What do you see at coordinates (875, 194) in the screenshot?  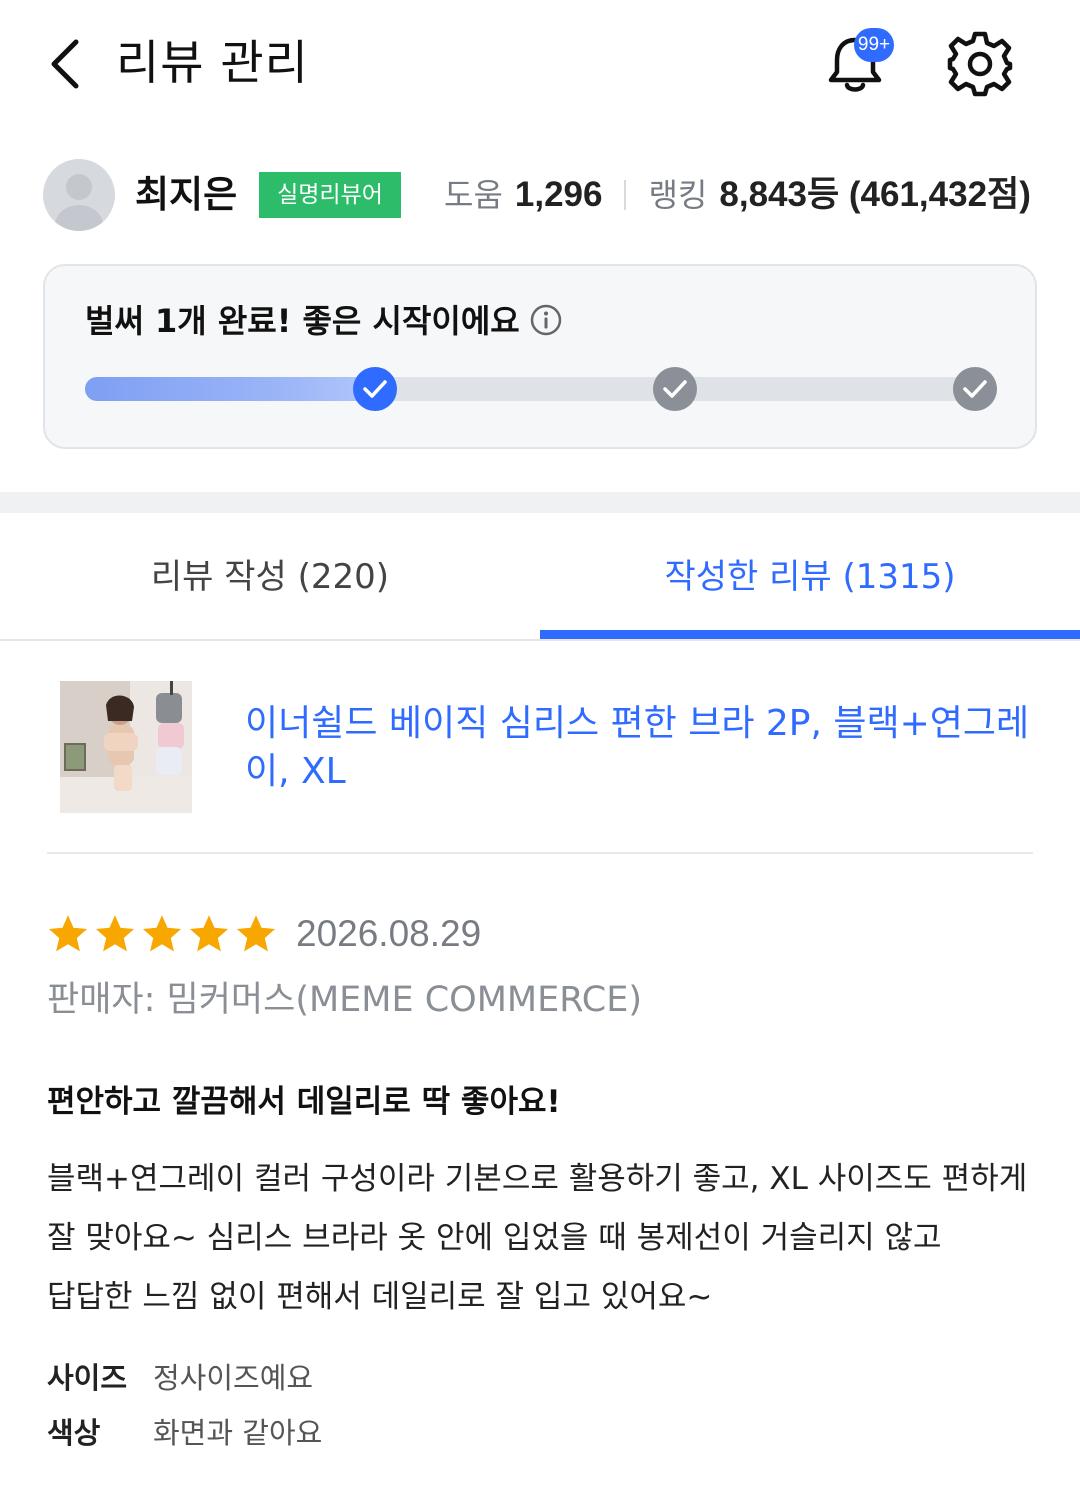 I see `ranking-value: 8,843등 (461,432점)` at bounding box center [875, 194].